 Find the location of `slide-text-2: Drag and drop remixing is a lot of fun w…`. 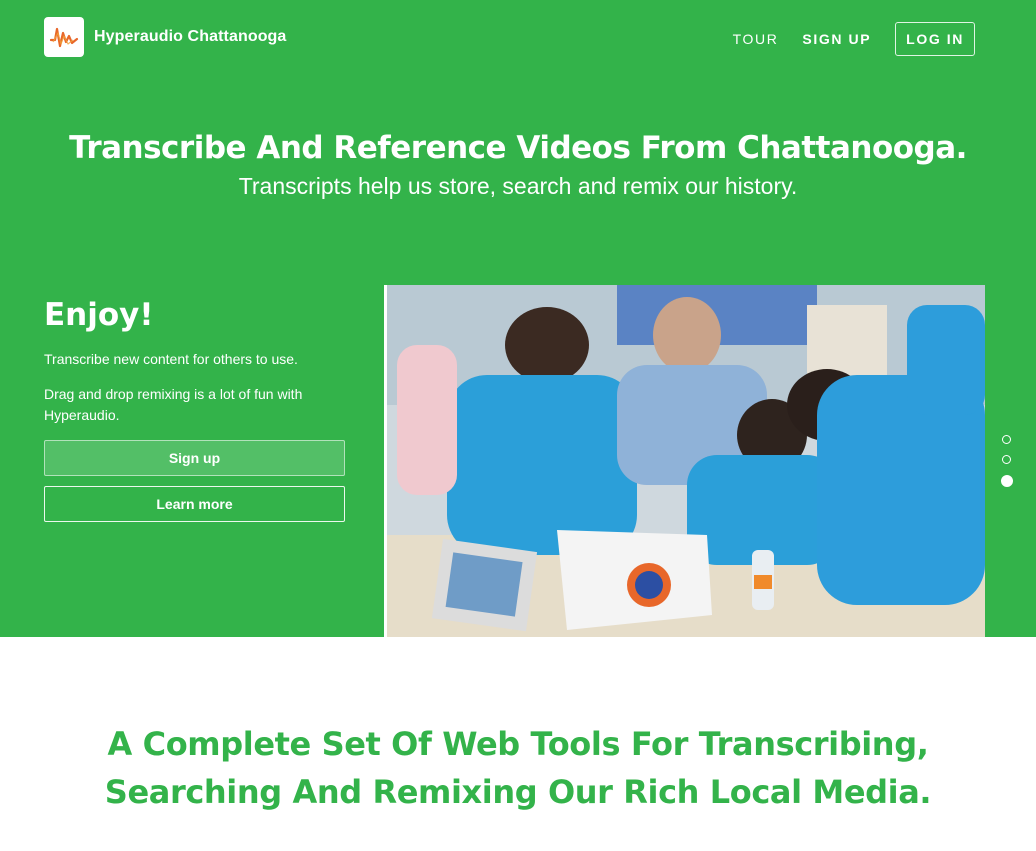

slide-text-2: Drag and drop remixing is a lot of fun w… is located at coordinates (173, 404).